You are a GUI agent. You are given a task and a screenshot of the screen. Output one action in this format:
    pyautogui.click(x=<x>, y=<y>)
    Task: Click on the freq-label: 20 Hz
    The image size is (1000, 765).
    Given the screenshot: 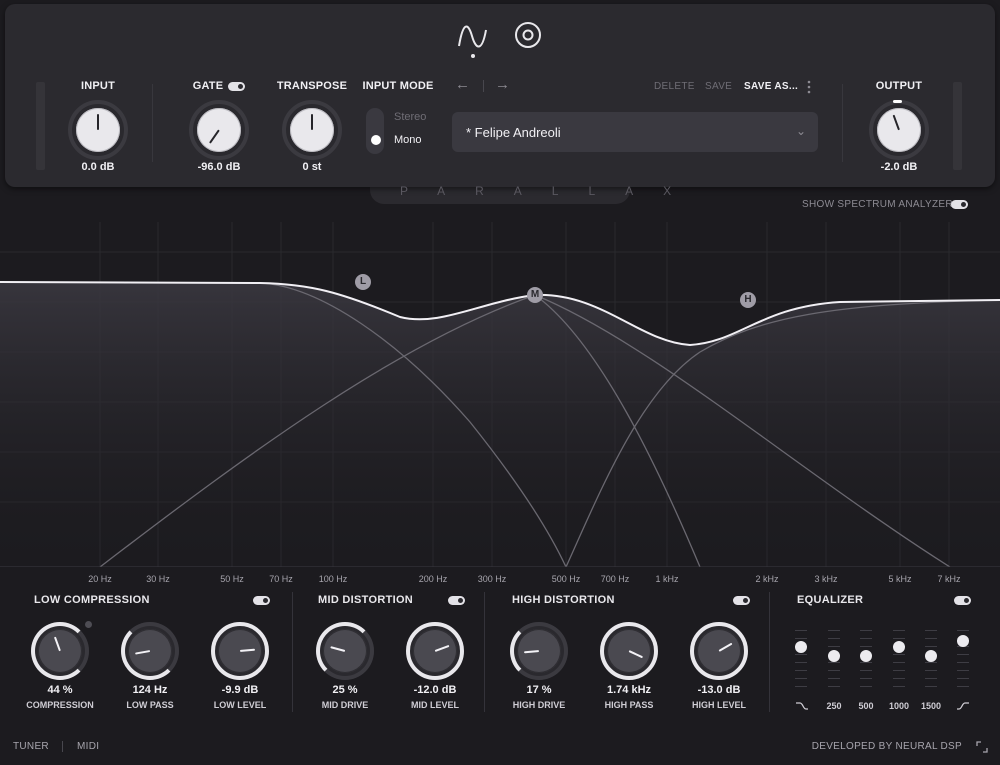 What is the action you would take?
    pyautogui.click(x=100, y=579)
    